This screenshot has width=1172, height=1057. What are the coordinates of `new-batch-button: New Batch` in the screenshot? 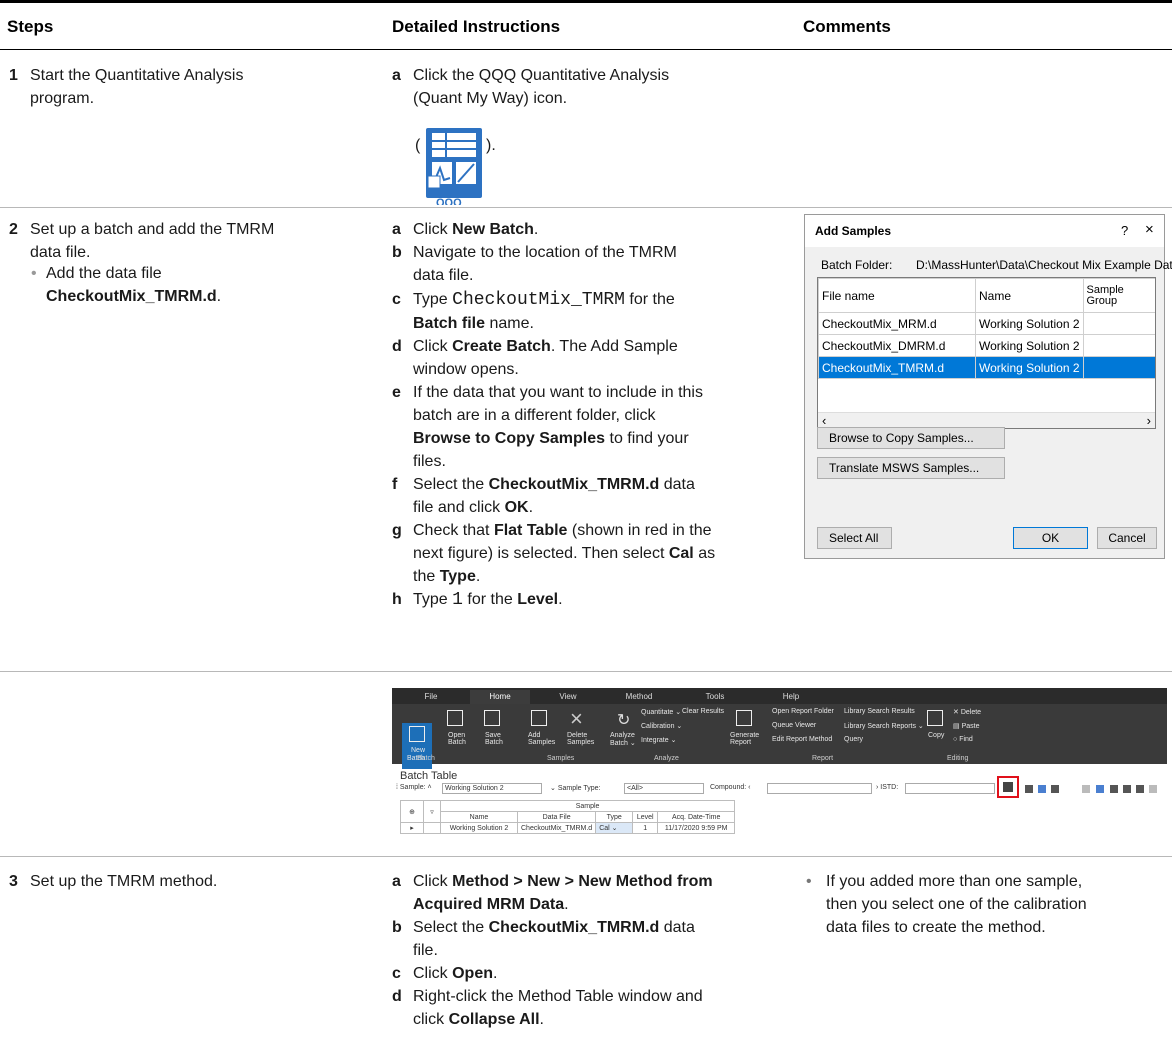 It's located at (417, 746).